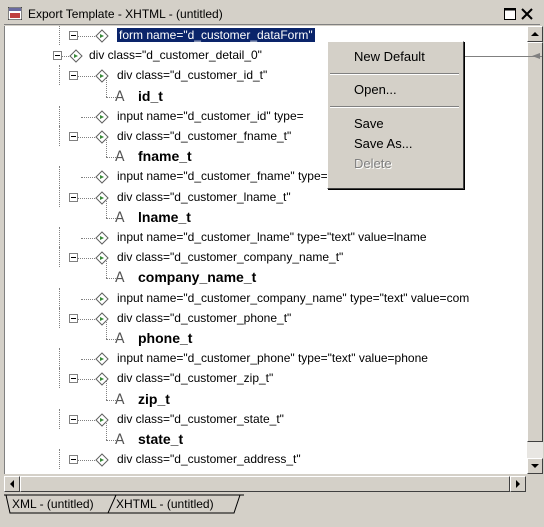  I want to click on tree-element-node: div class="d_customer_address_t", so click(266, 459).